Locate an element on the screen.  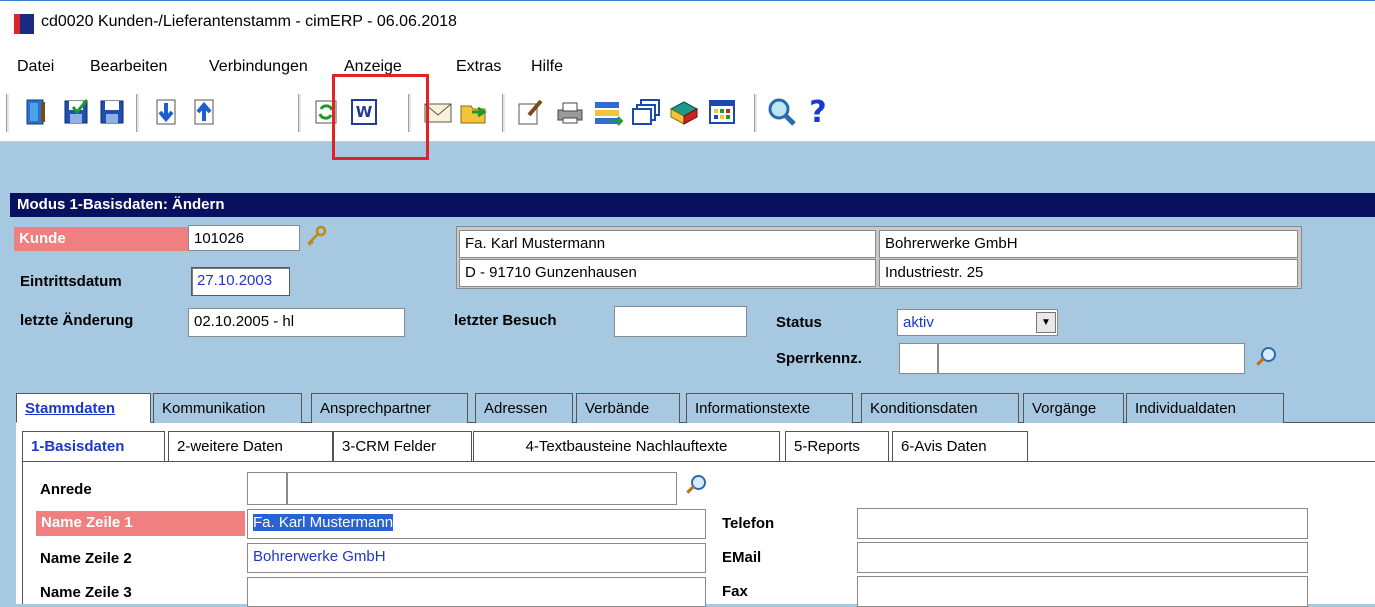
chevron-down-icon: ▼ is located at coordinates (1046, 322).